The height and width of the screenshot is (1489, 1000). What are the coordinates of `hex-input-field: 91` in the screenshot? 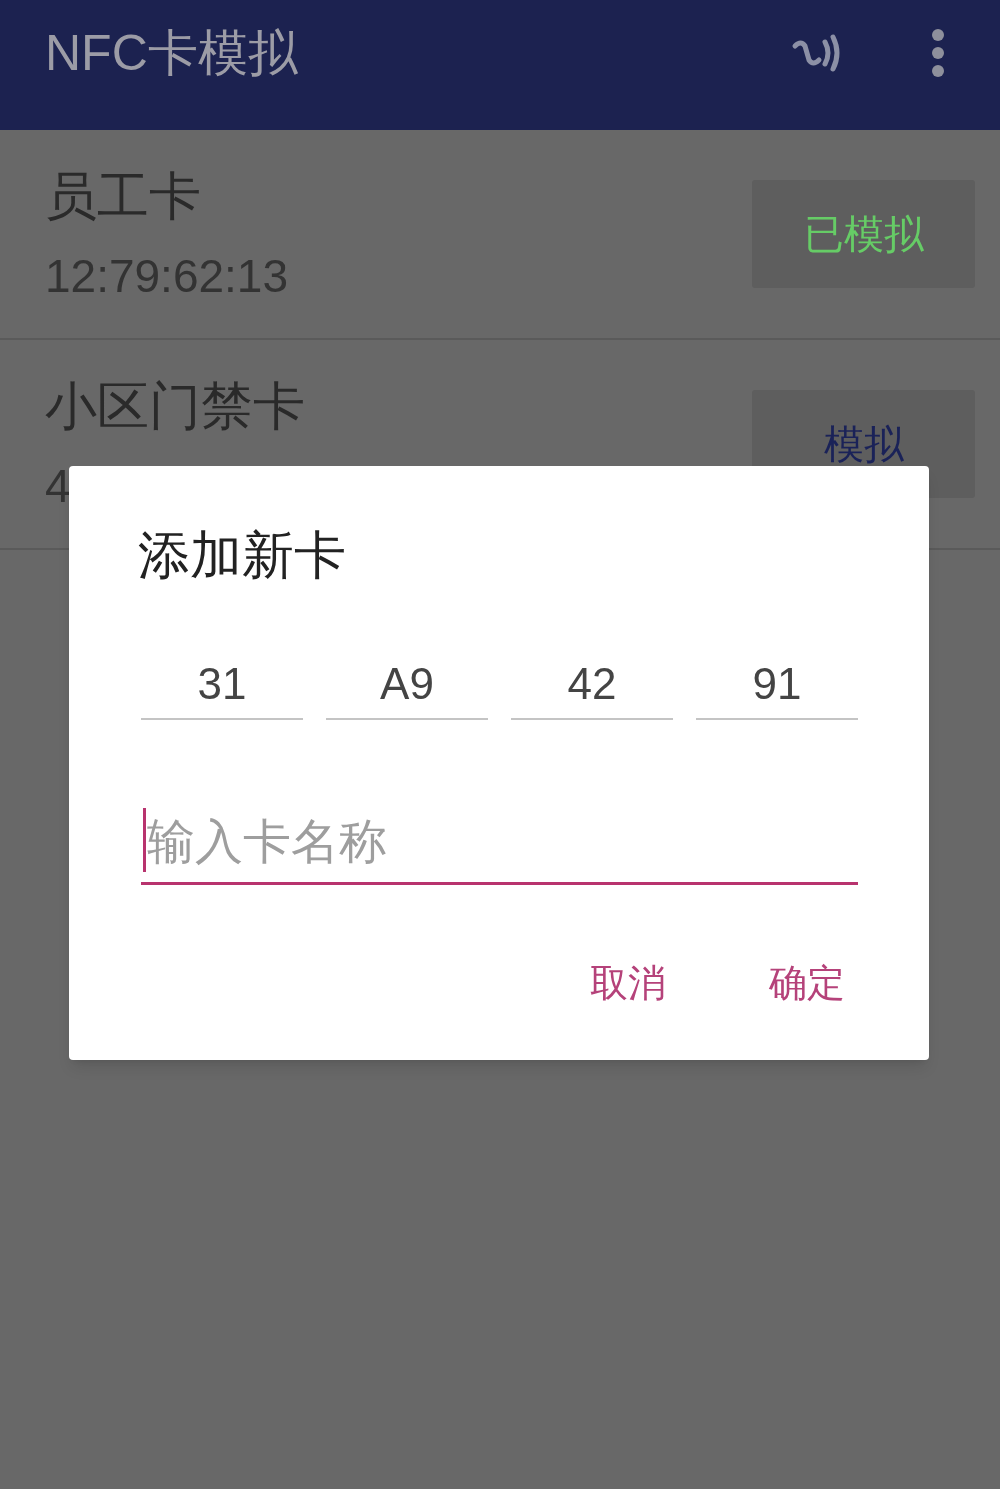 It's located at (777, 685).